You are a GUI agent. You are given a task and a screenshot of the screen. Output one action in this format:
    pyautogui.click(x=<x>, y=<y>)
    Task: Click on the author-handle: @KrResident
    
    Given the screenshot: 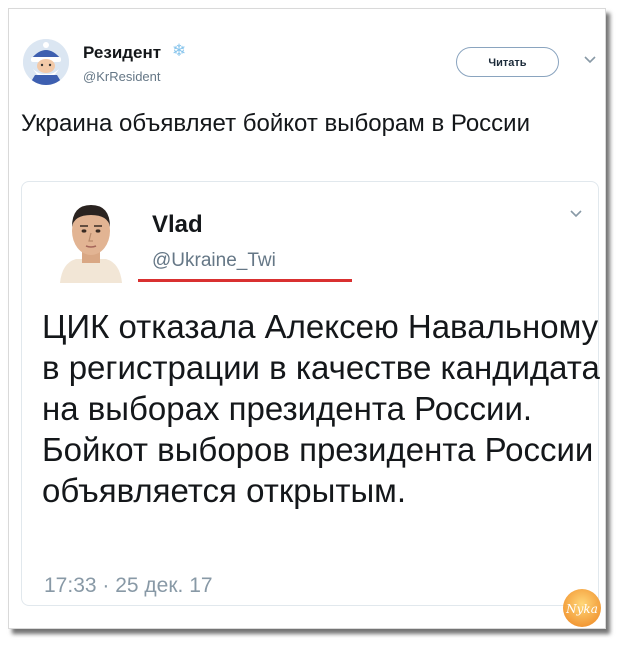 What is the action you would take?
    pyautogui.click(x=122, y=76)
    